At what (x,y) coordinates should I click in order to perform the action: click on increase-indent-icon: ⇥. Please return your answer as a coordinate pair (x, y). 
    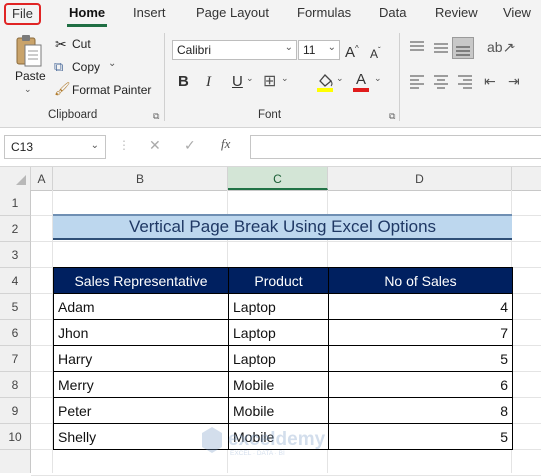
    Looking at the image, I should click on (514, 81).